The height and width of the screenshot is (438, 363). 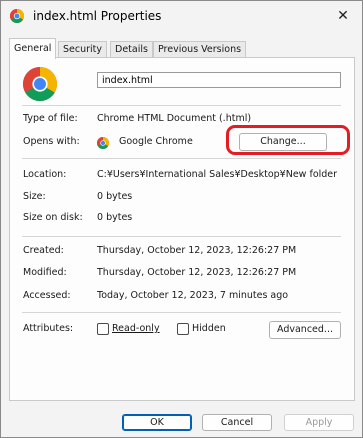 What do you see at coordinates (237, 422) in the screenshot?
I see `cancel-button: Cancel` at bounding box center [237, 422].